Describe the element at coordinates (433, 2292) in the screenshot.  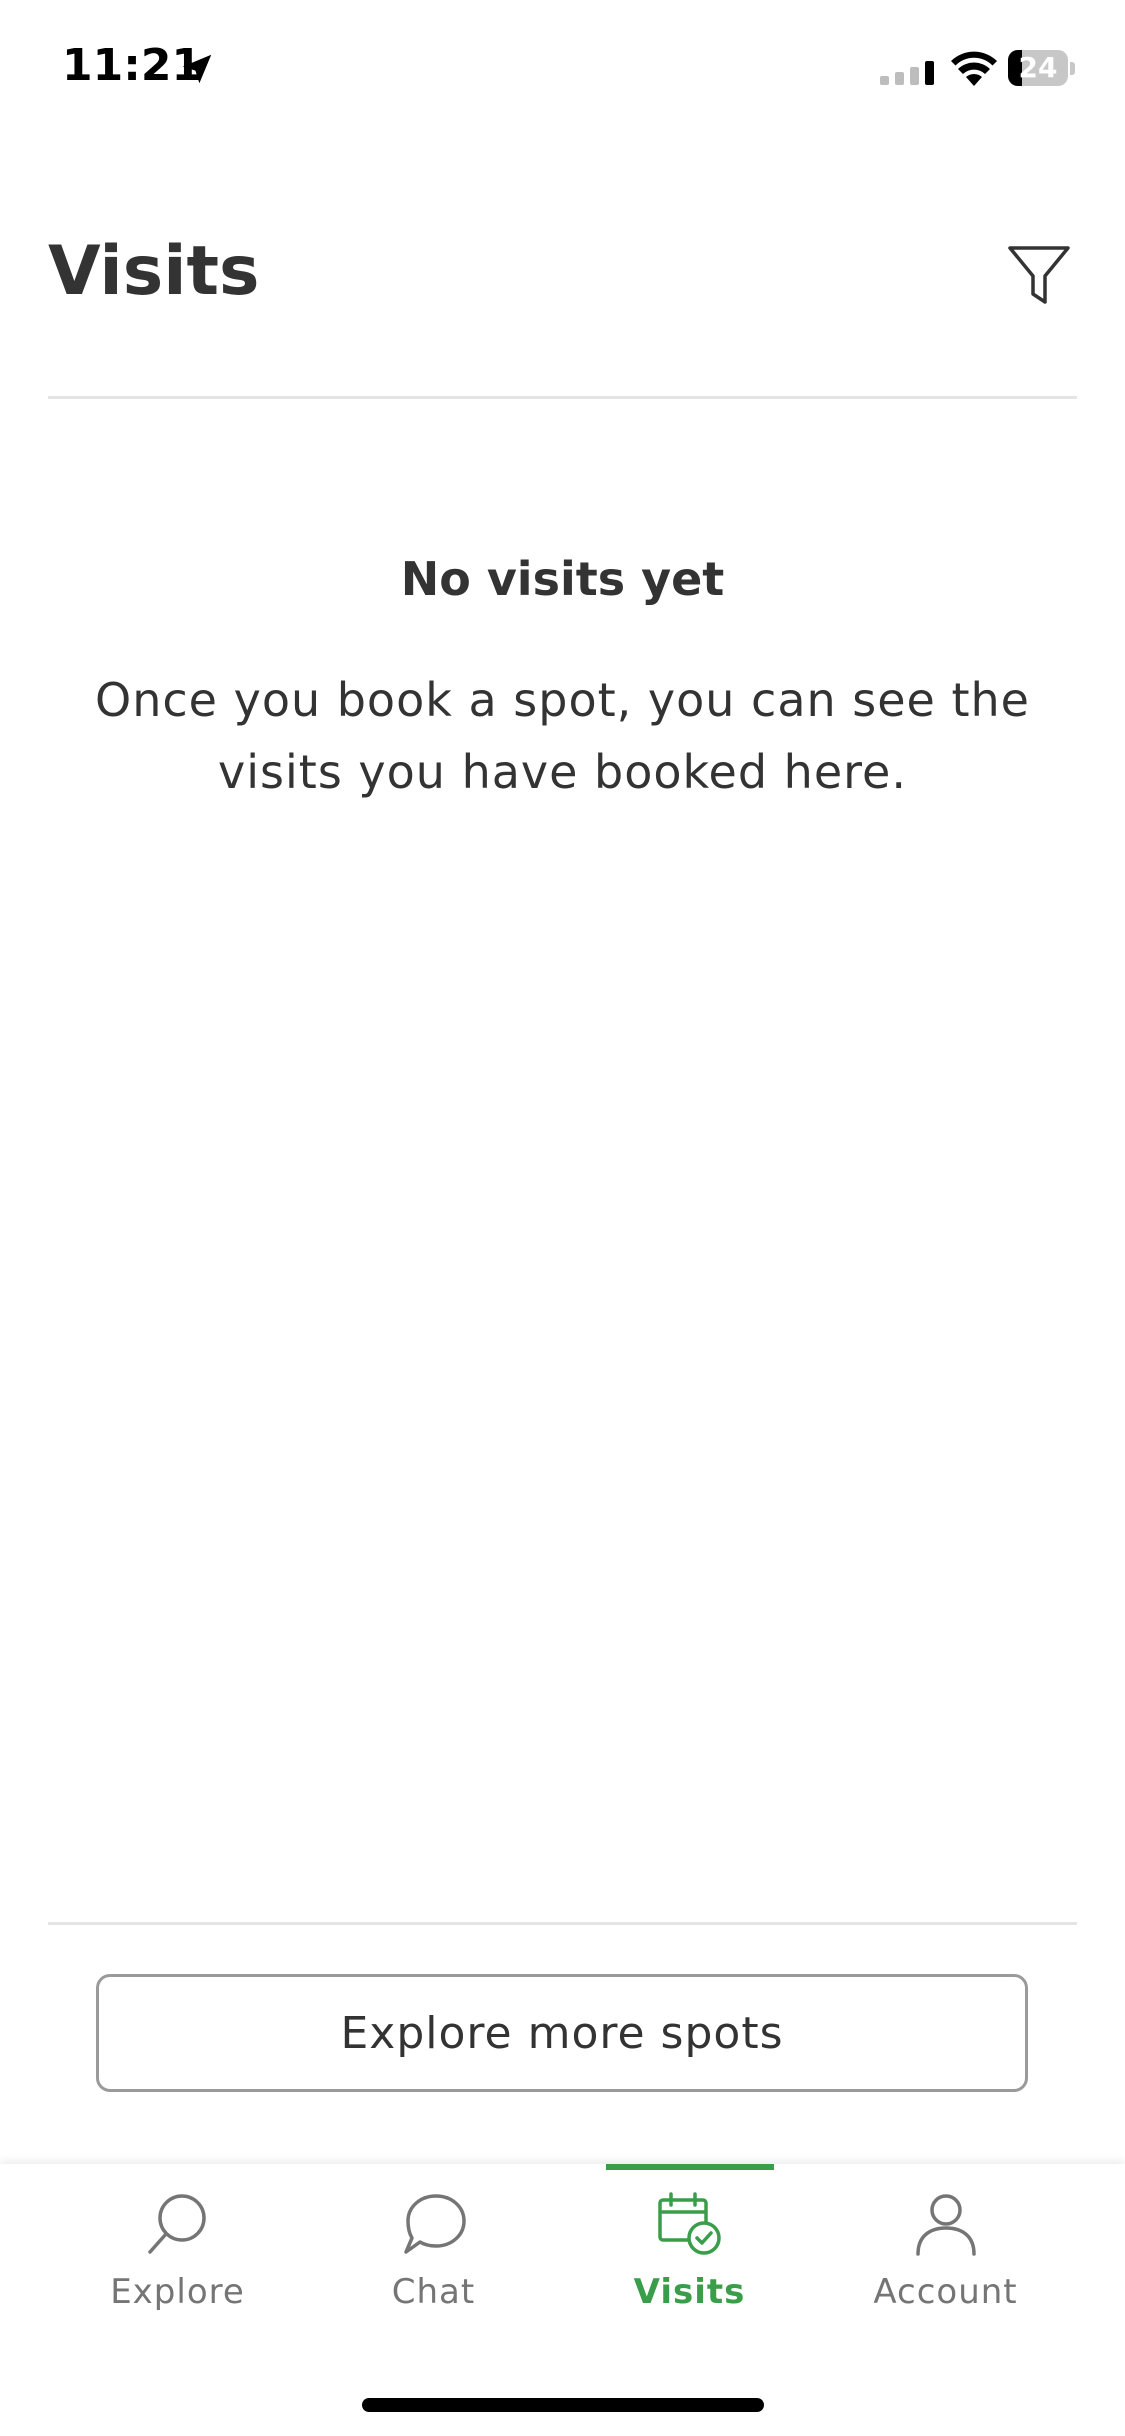
I see `tab-chat-label: Chat` at that location.